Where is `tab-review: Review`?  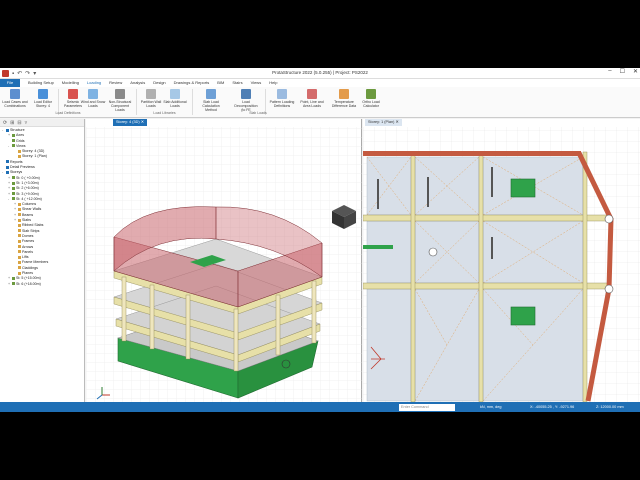
tab-review: Review is located at coordinates (115, 83).